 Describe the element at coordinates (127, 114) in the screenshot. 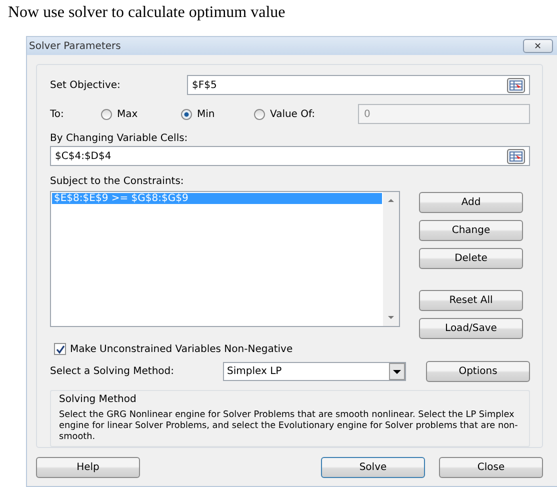

I see `radio-label: Max` at that location.